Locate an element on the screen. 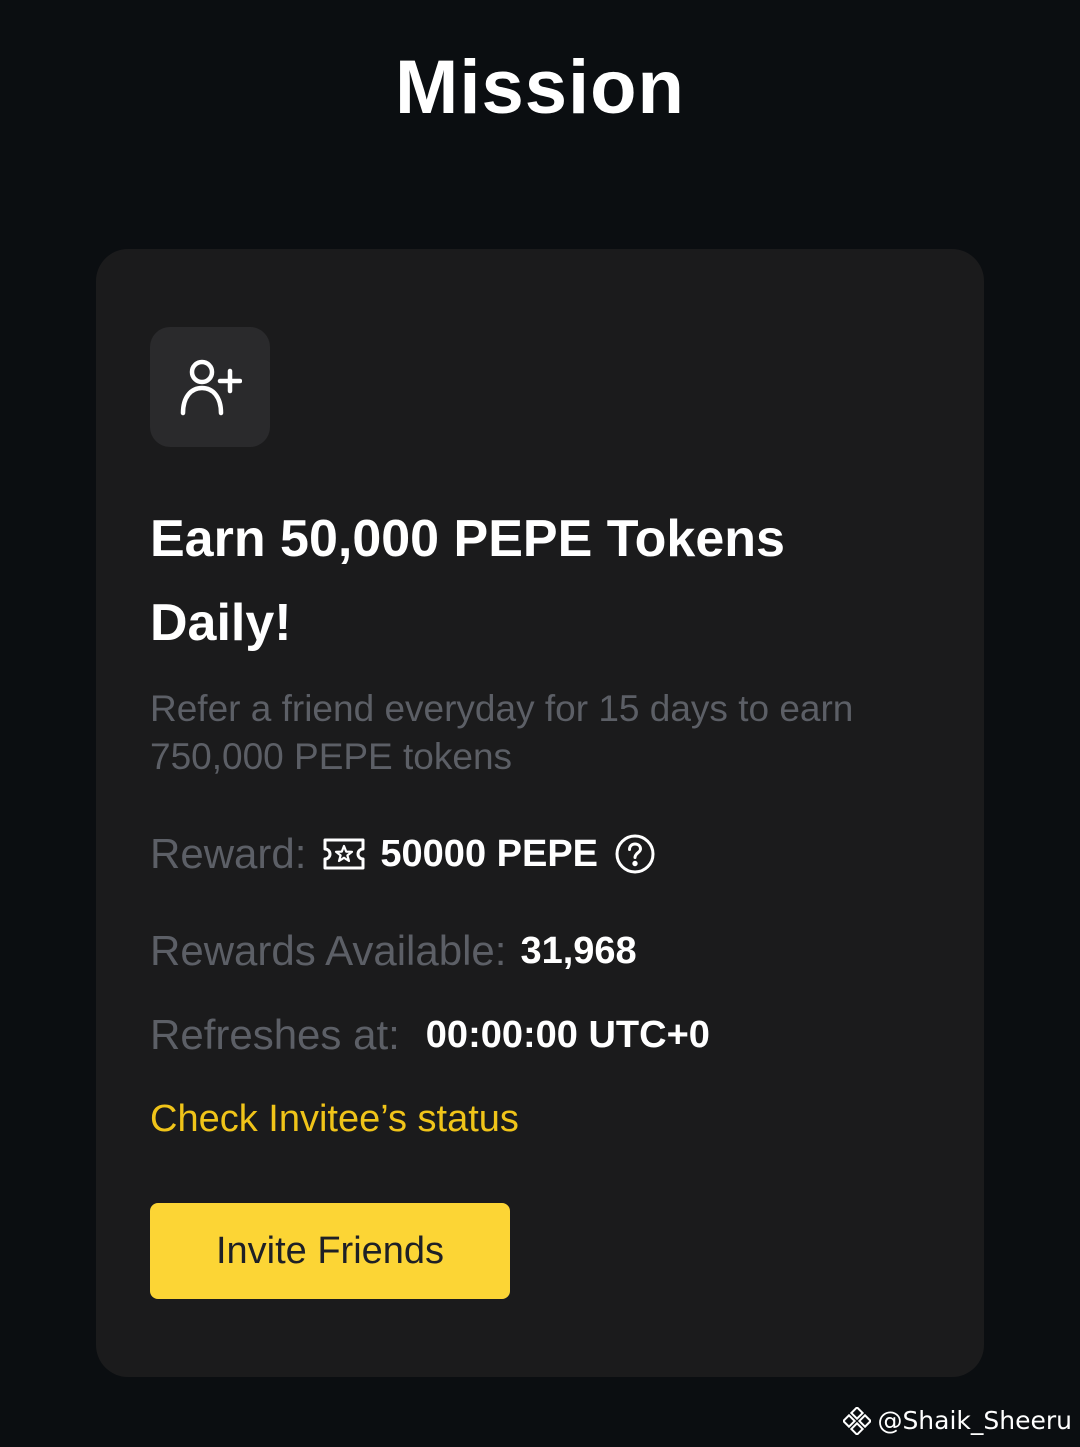 This screenshot has width=1080, height=1447. add-user-icon is located at coordinates (210, 387).